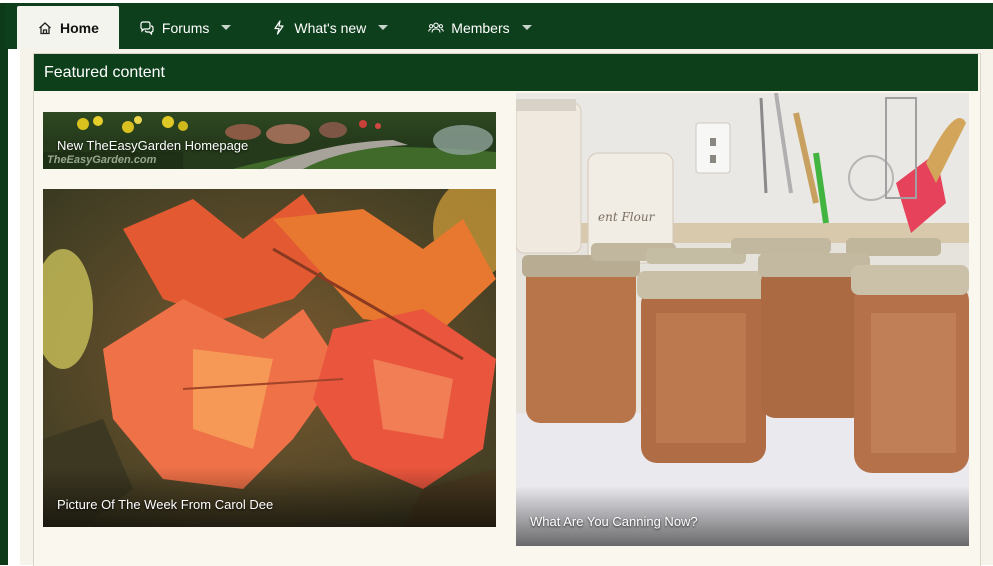  What do you see at coordinates (79, 27) in the screenshot?
I see `tab-home-label: Home` at bounding box center [79, 27].